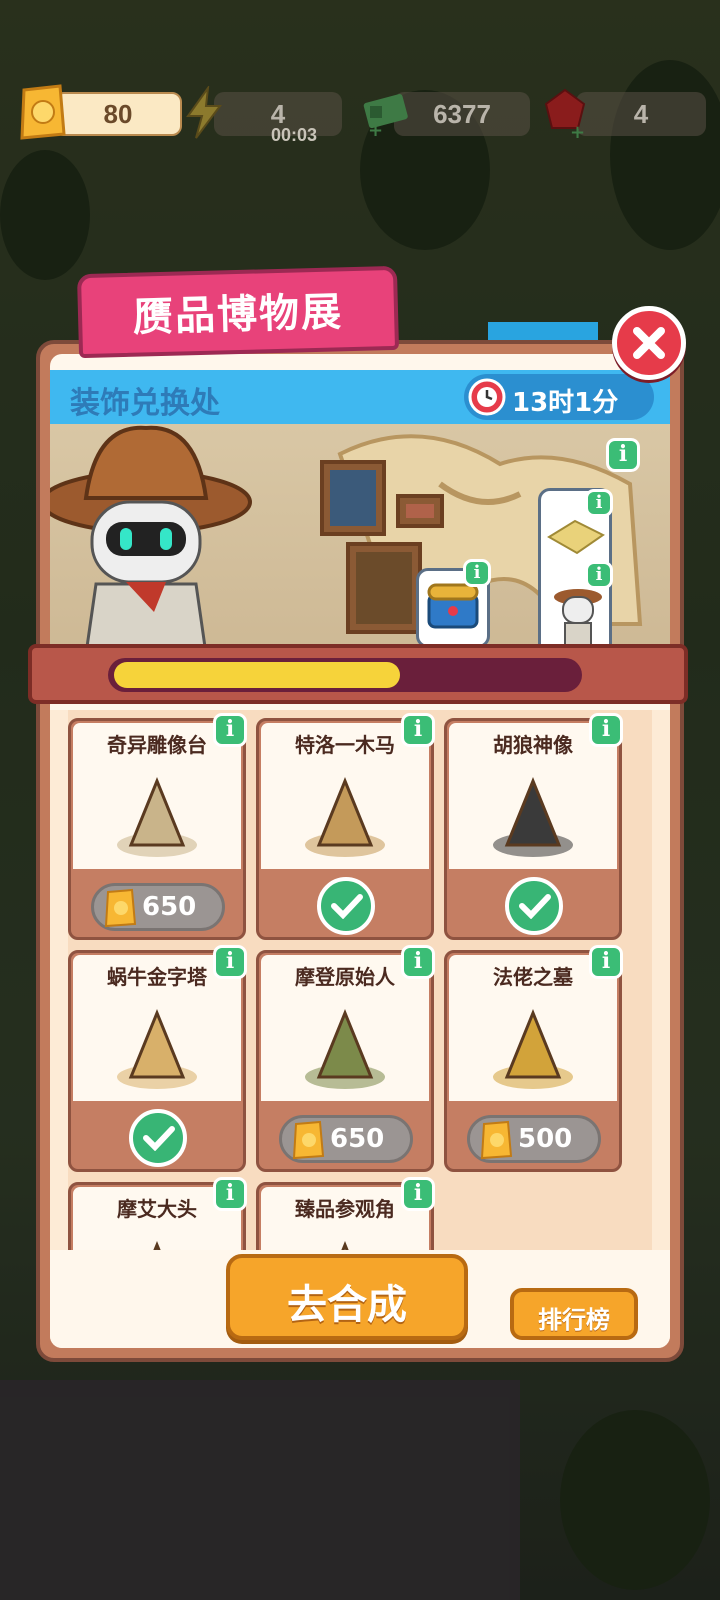 The width and height of the screenshot is (720, 1600). I want to click on item-card: 摩登原始人 i 650, so click(345, 1058).